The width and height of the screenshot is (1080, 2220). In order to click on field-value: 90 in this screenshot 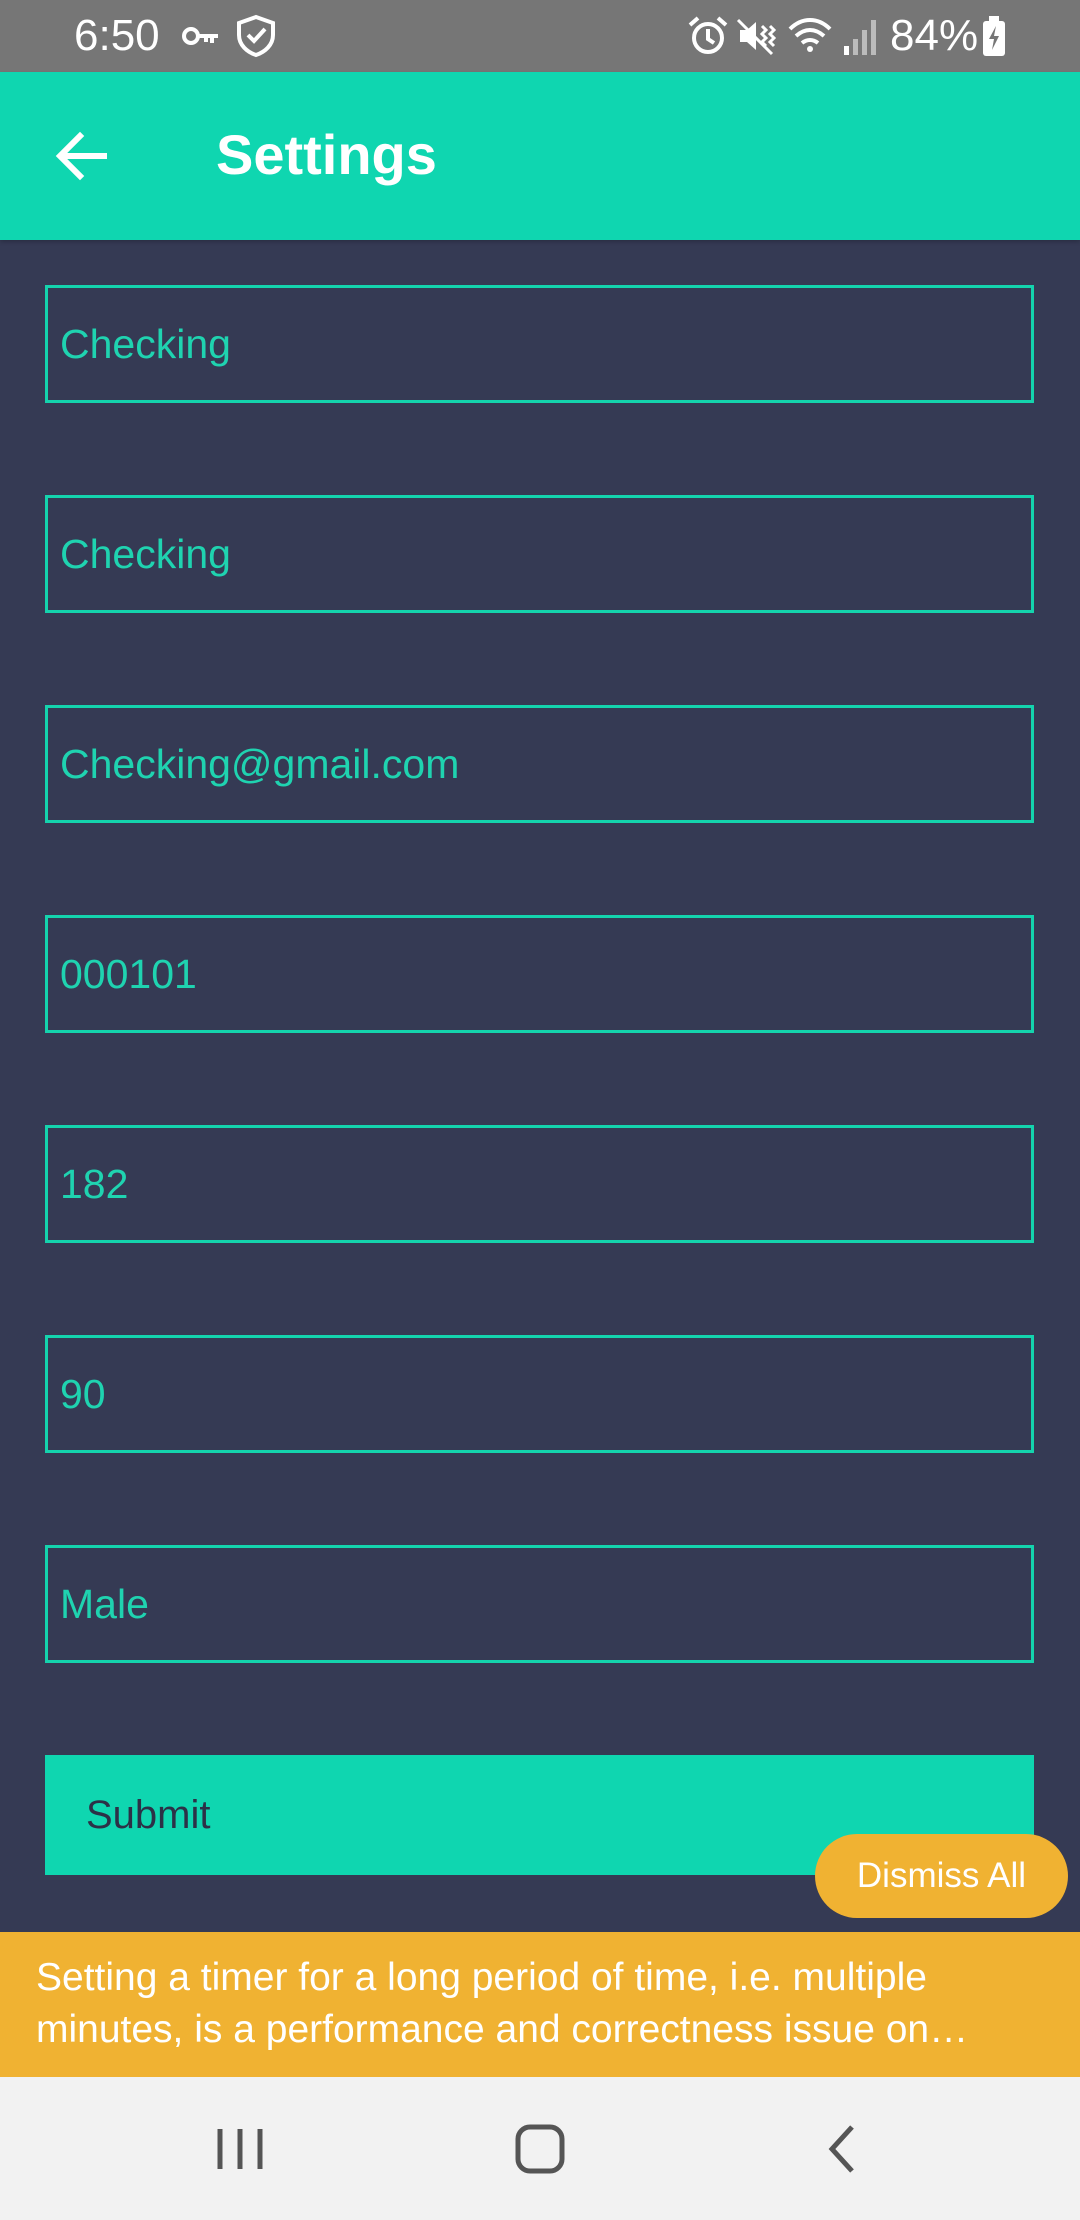, I will do `click(83, 1394)`.